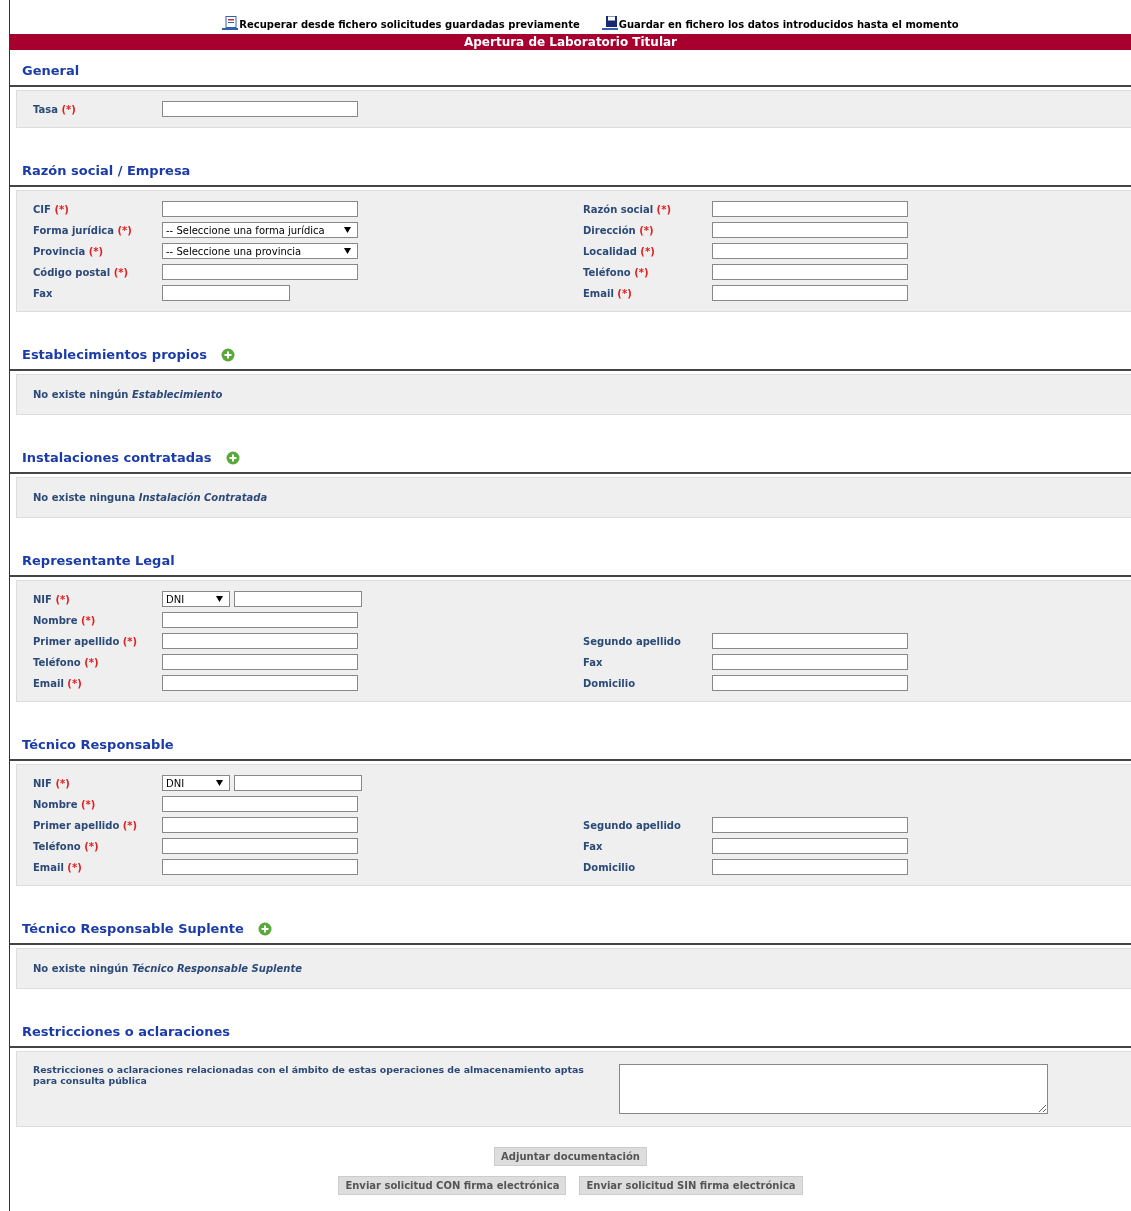 The image size is (1131, 1211). What do you see at coordinates (151, 498) in the screenshot?
I see `empty-message: No existe ninguna Instalación Contratada` at bounding box center [151, 498].